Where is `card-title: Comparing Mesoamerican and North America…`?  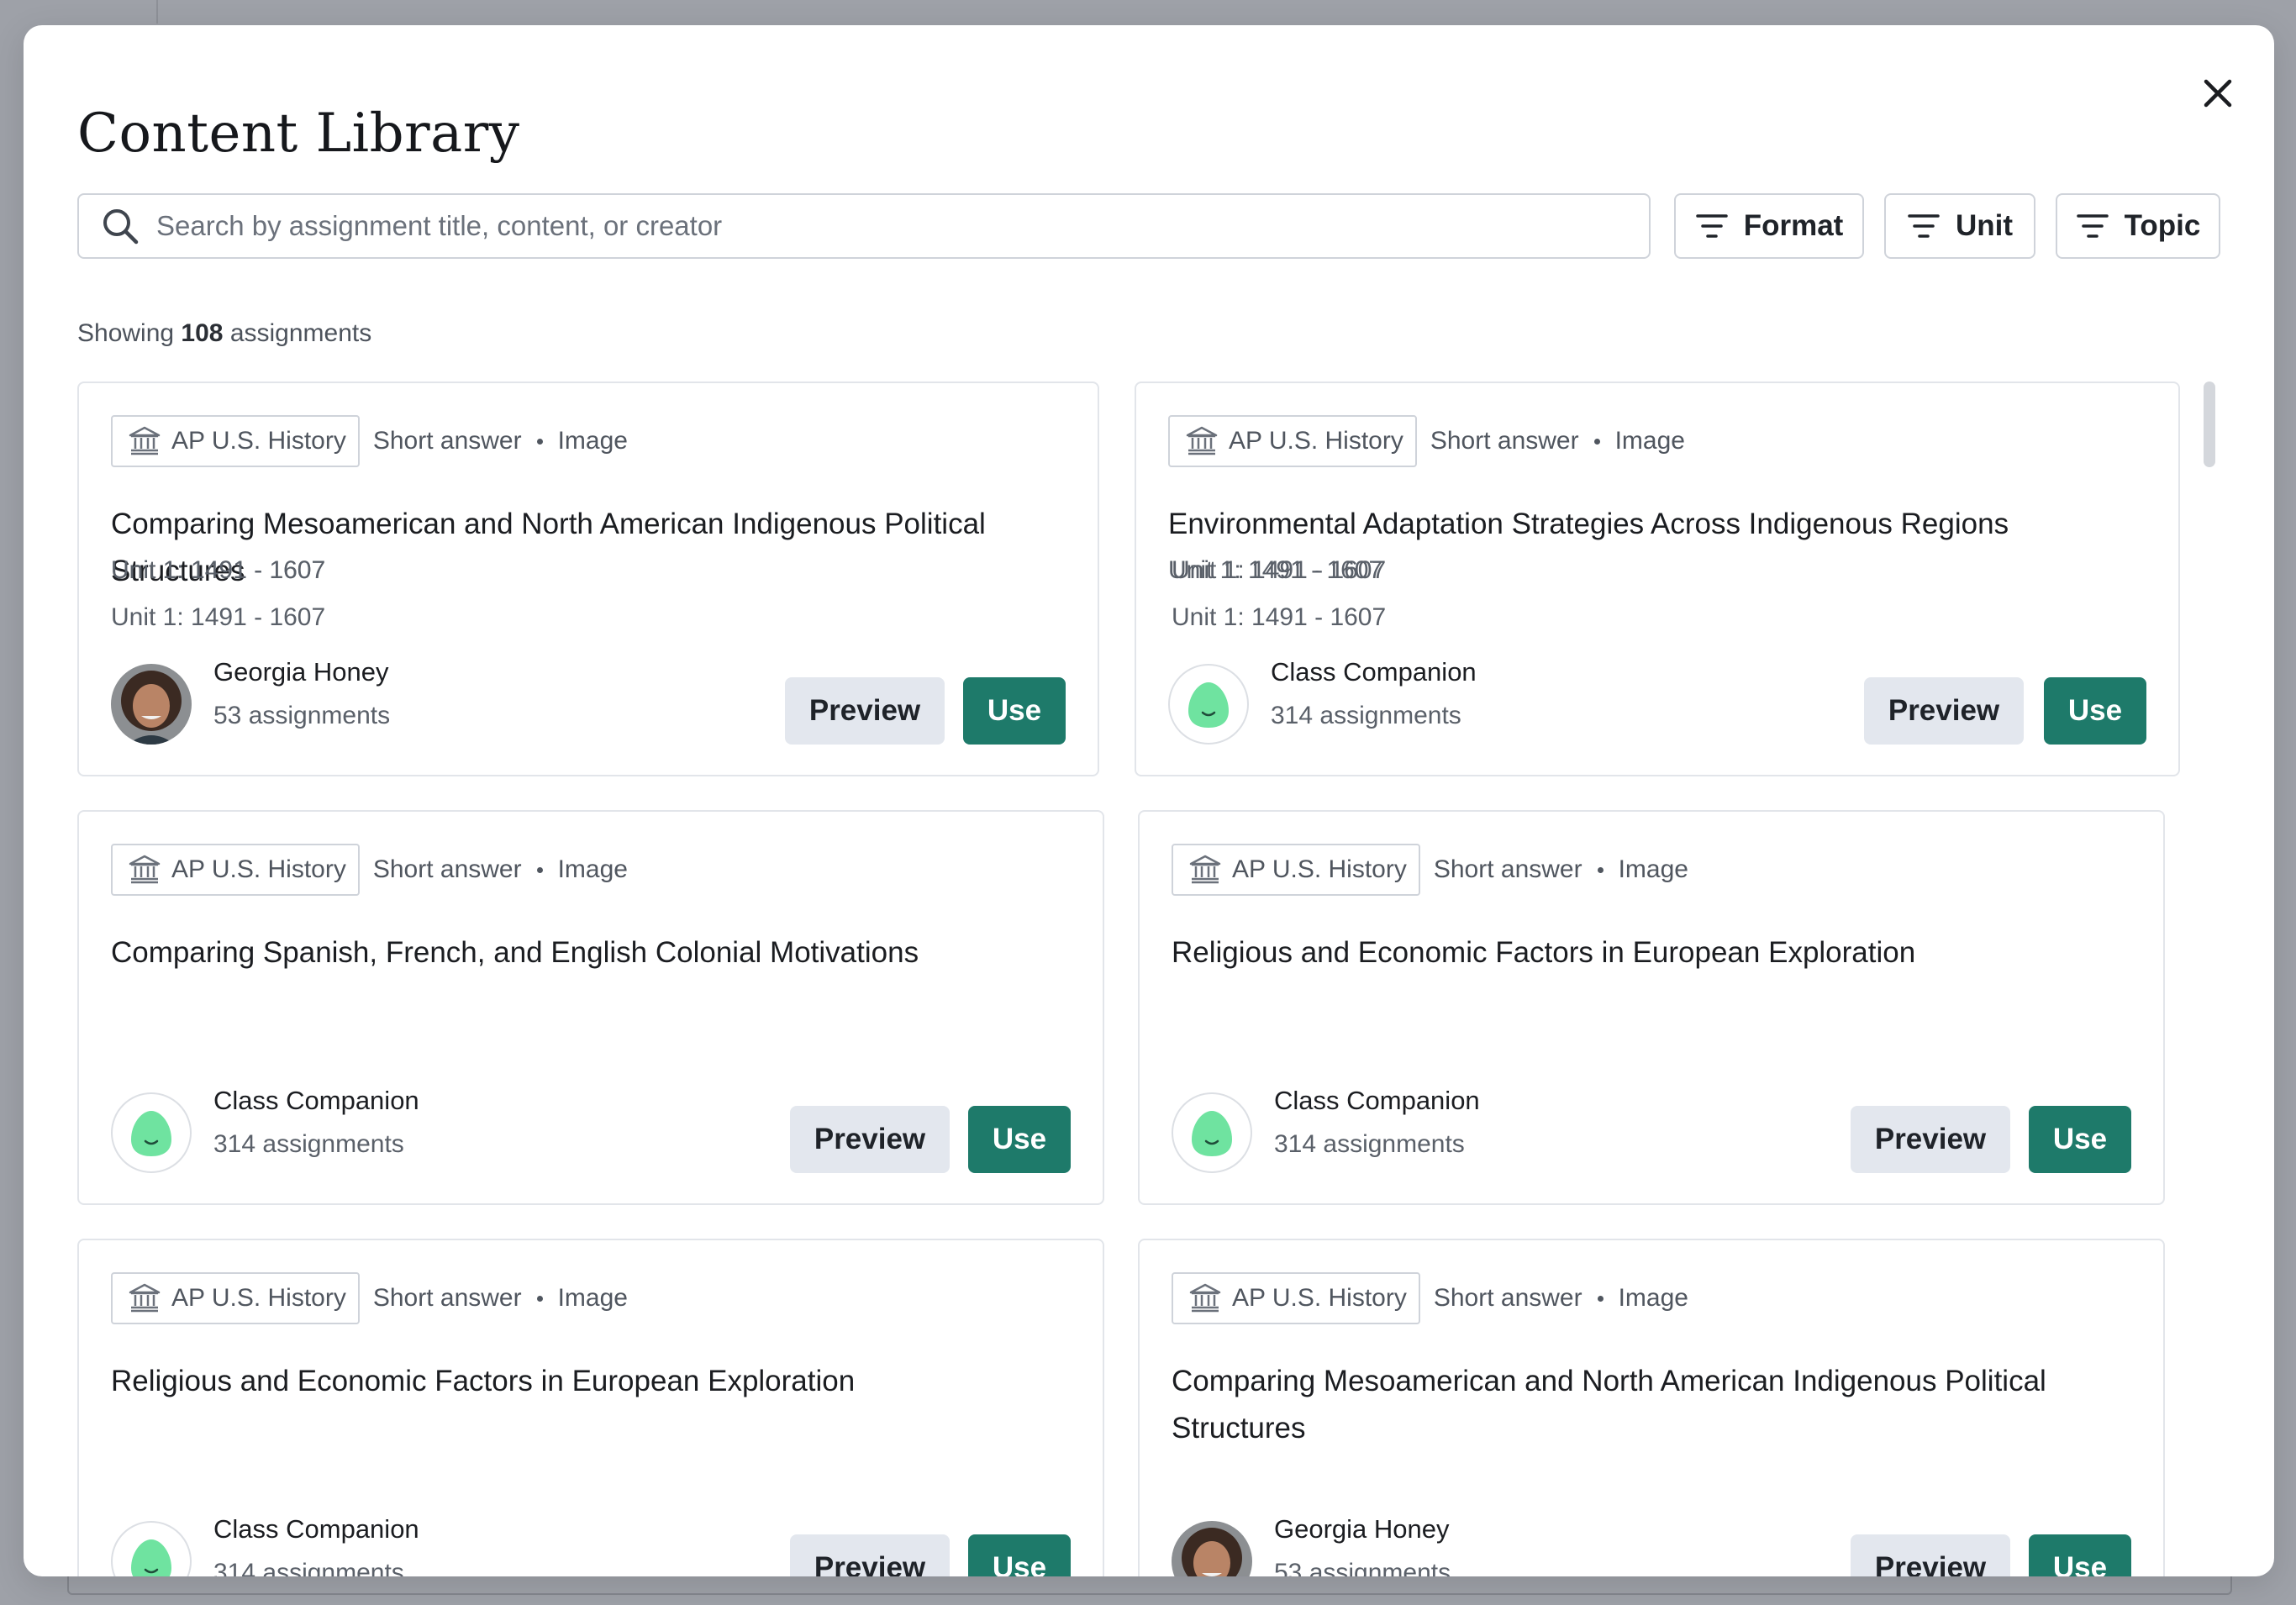 card-title: Comparing Mesoamerican and North America… is located at coordinates (1647, 1405).